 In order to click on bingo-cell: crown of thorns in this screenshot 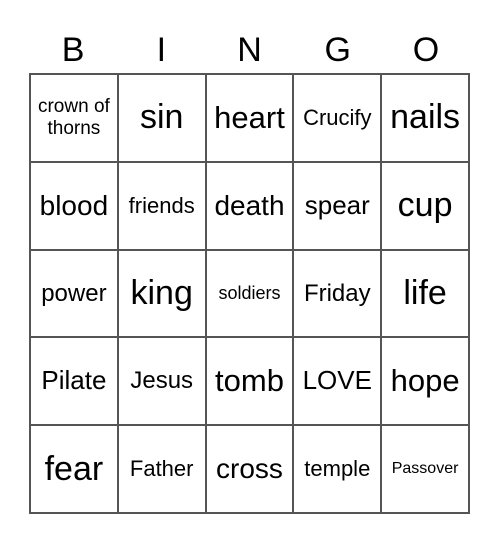, I will do `click(74, 118)`.